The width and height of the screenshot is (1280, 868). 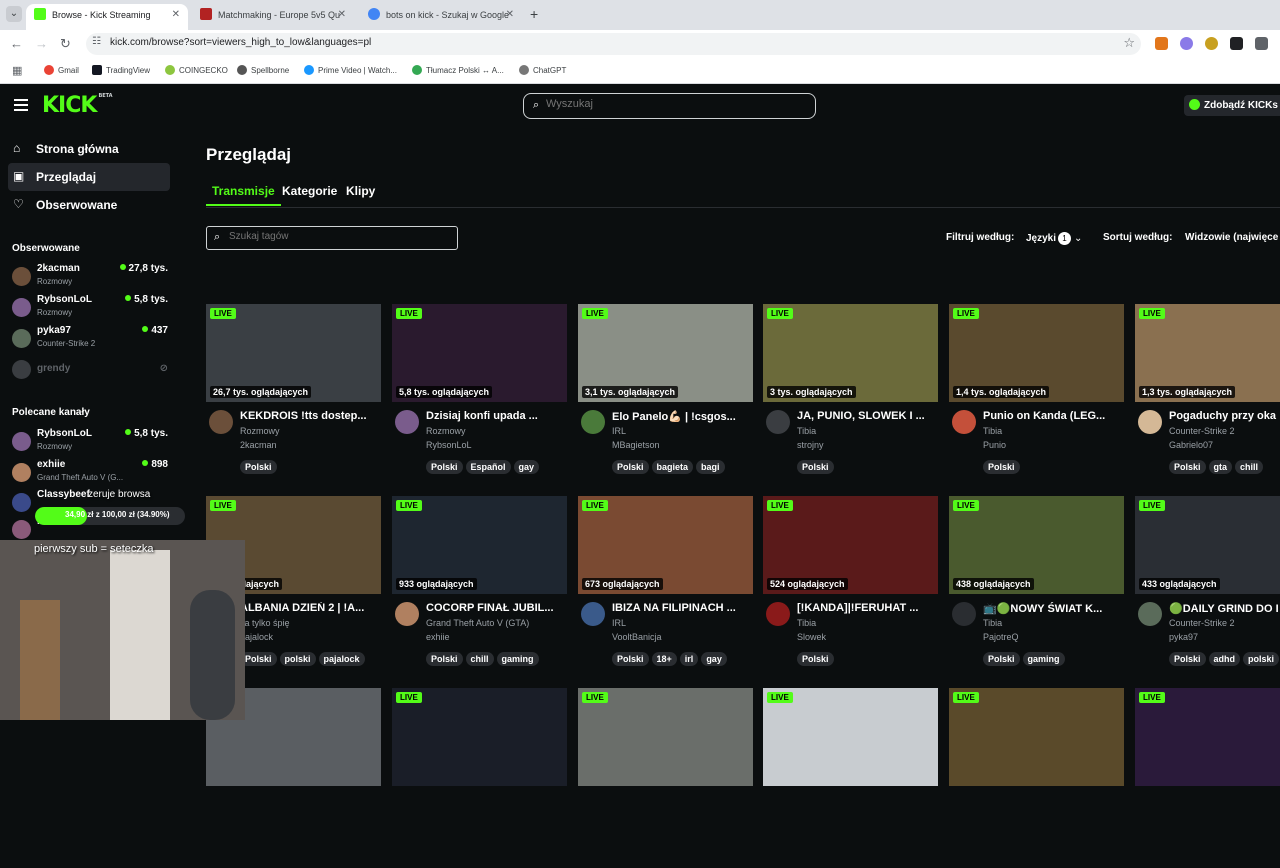 I want to click on kick-logo: KICK BETA, so click(x=77, y=105).